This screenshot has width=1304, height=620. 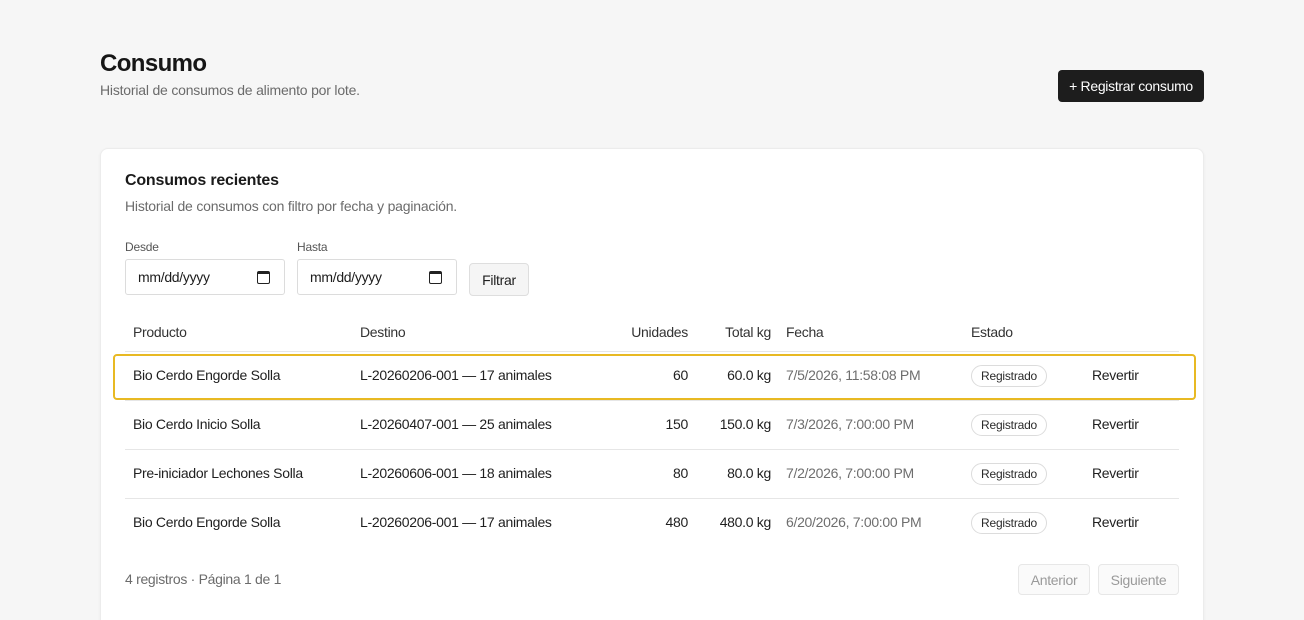 What do you see at coordinates (203, 579) in the screenshot?
I see `pagination-summary: 4 registros · Página 1 de 1` at bounding box center [203, 579].